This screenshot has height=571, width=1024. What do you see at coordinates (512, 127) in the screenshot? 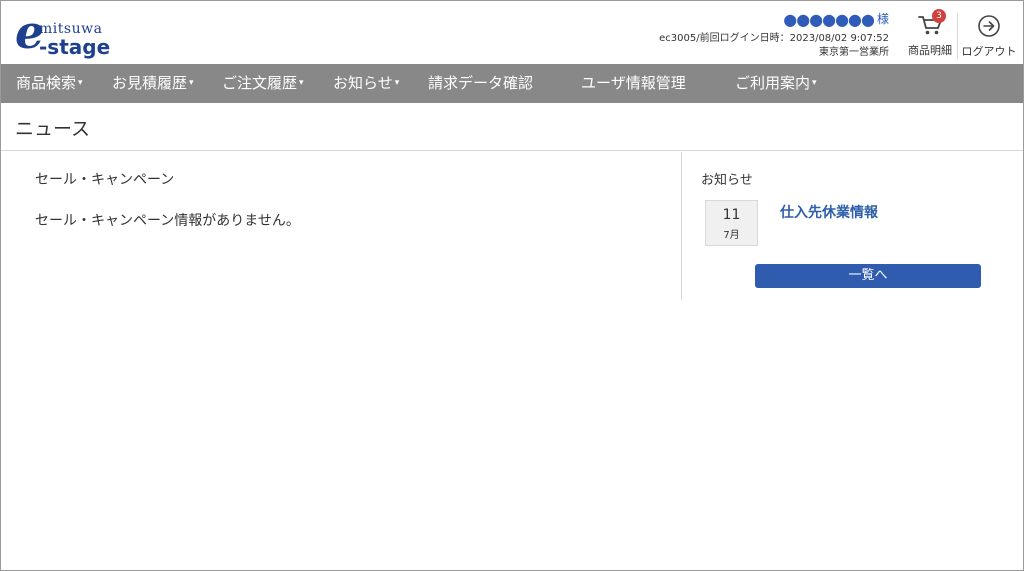
I see `page-title-bar: ニュース` at bounding box center [512, 127].